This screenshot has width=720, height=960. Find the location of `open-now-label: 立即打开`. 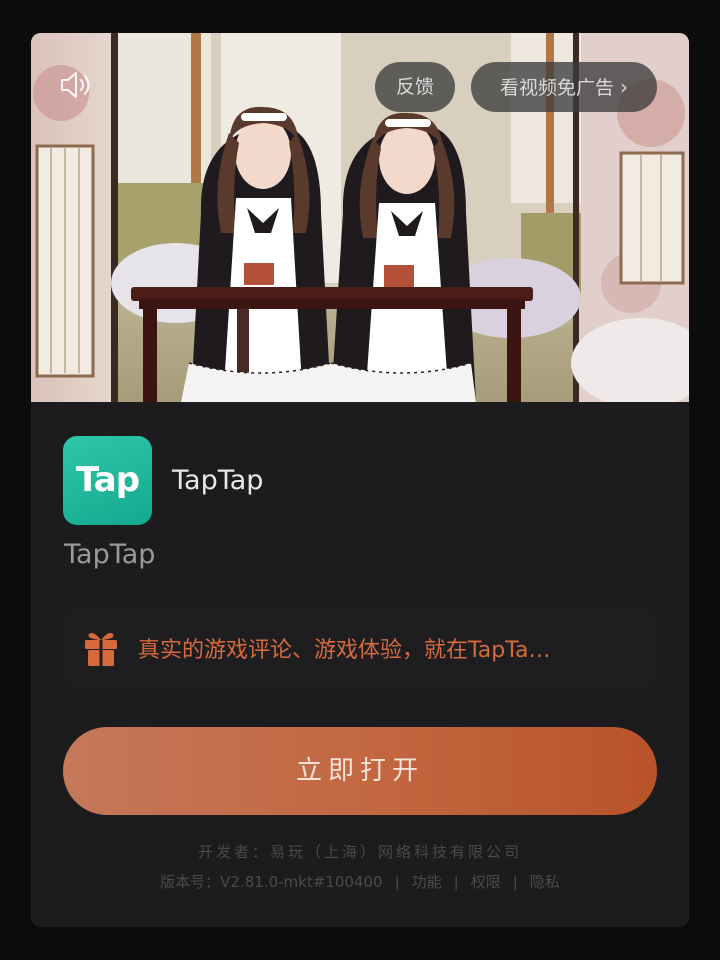

open-now-label: 立即打开 is located at coordinates (359, 771).